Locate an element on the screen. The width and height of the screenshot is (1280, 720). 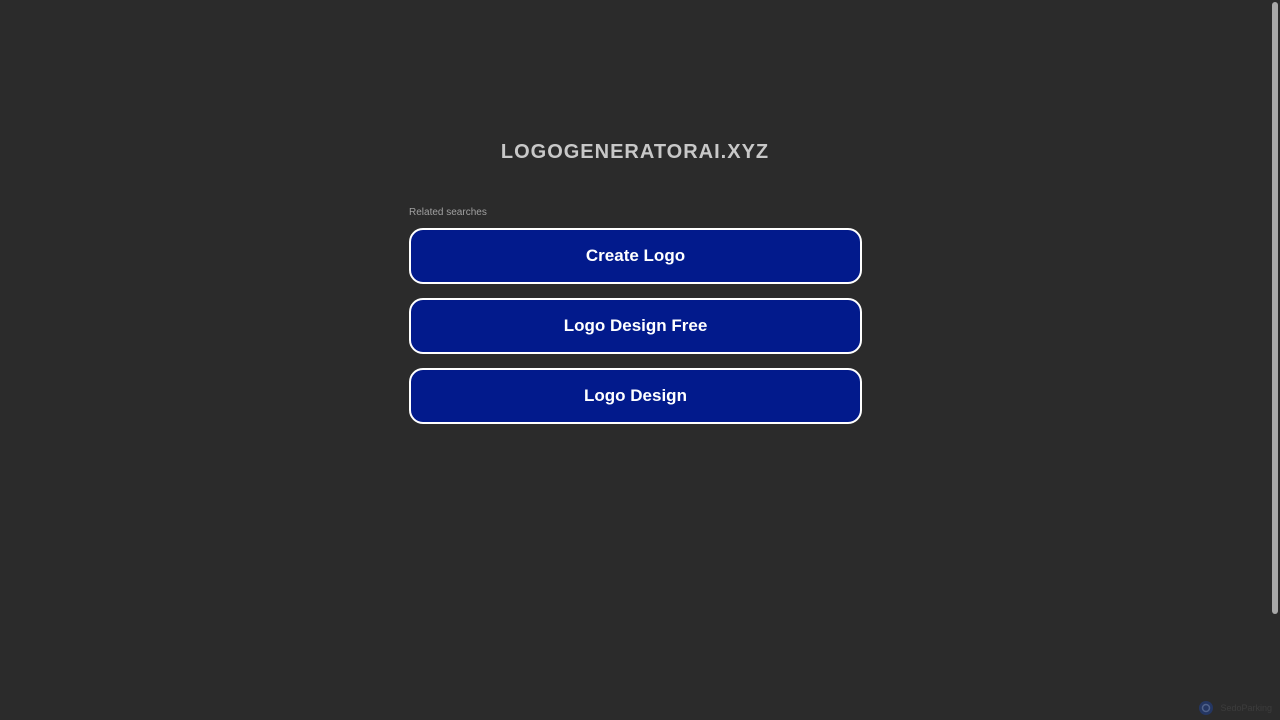
page-title: LOGOGENERATORAI.XYZ is located at coordinates (635, 152).